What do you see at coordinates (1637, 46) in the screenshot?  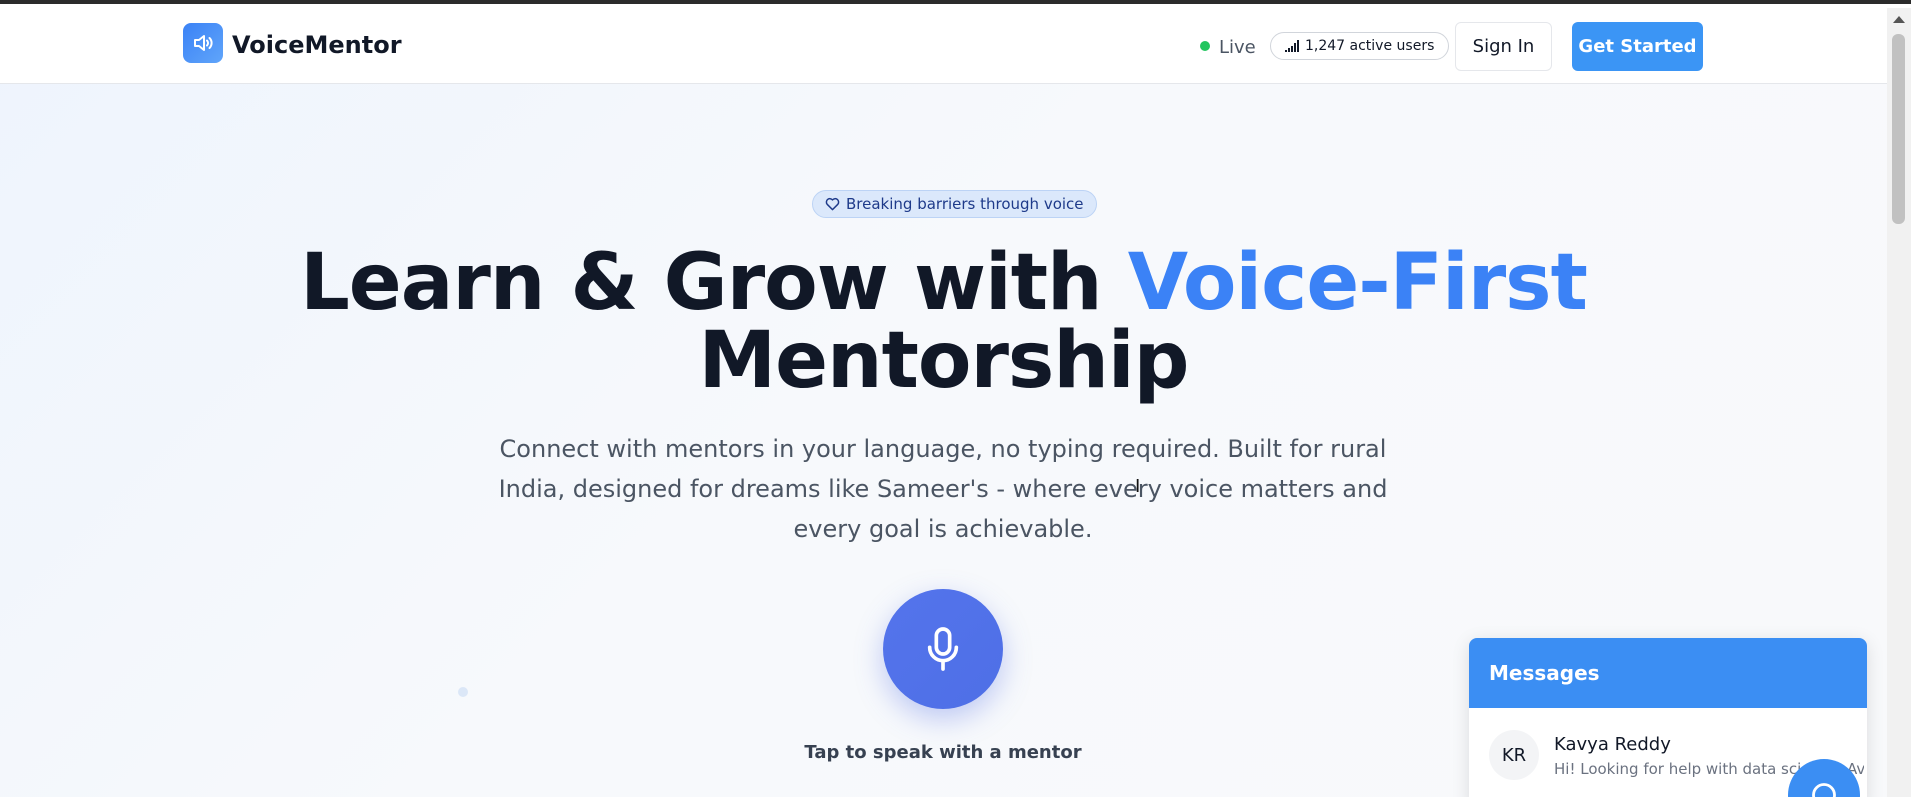 I see `get-started-button: Get Started` at bounding box center [1637, 46].